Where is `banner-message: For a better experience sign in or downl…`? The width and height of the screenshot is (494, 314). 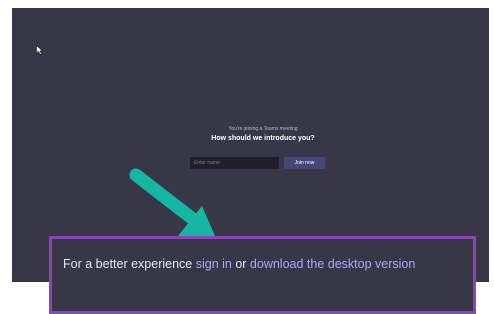
banner-message: For a better experience sign in or downl… is located at coordinates (265, 264).